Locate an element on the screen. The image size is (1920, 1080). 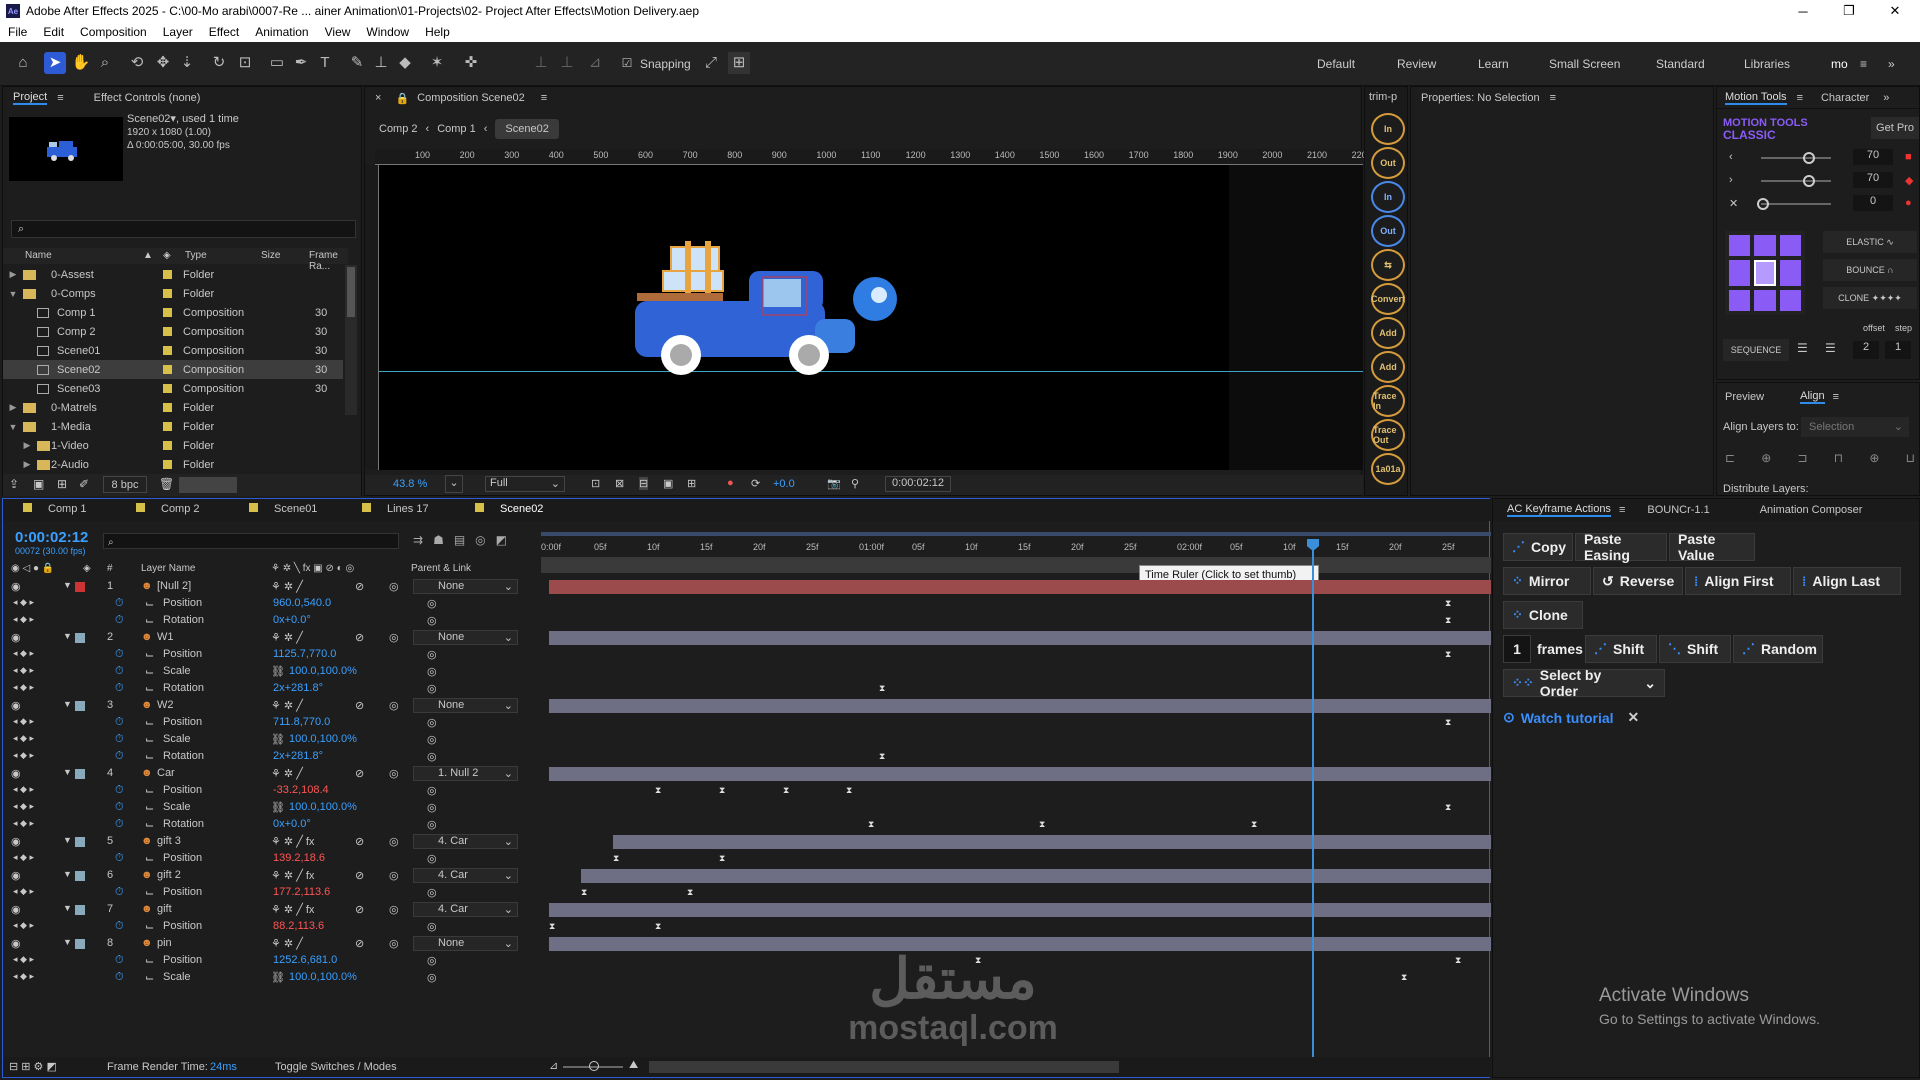
property-row: ◂ ◆ ▸ ⏱ ⌙ Position -33.2,108.4 ◎ ⧗ ⧗ ⧗ ⧗ is located at coordinates (748, 791).